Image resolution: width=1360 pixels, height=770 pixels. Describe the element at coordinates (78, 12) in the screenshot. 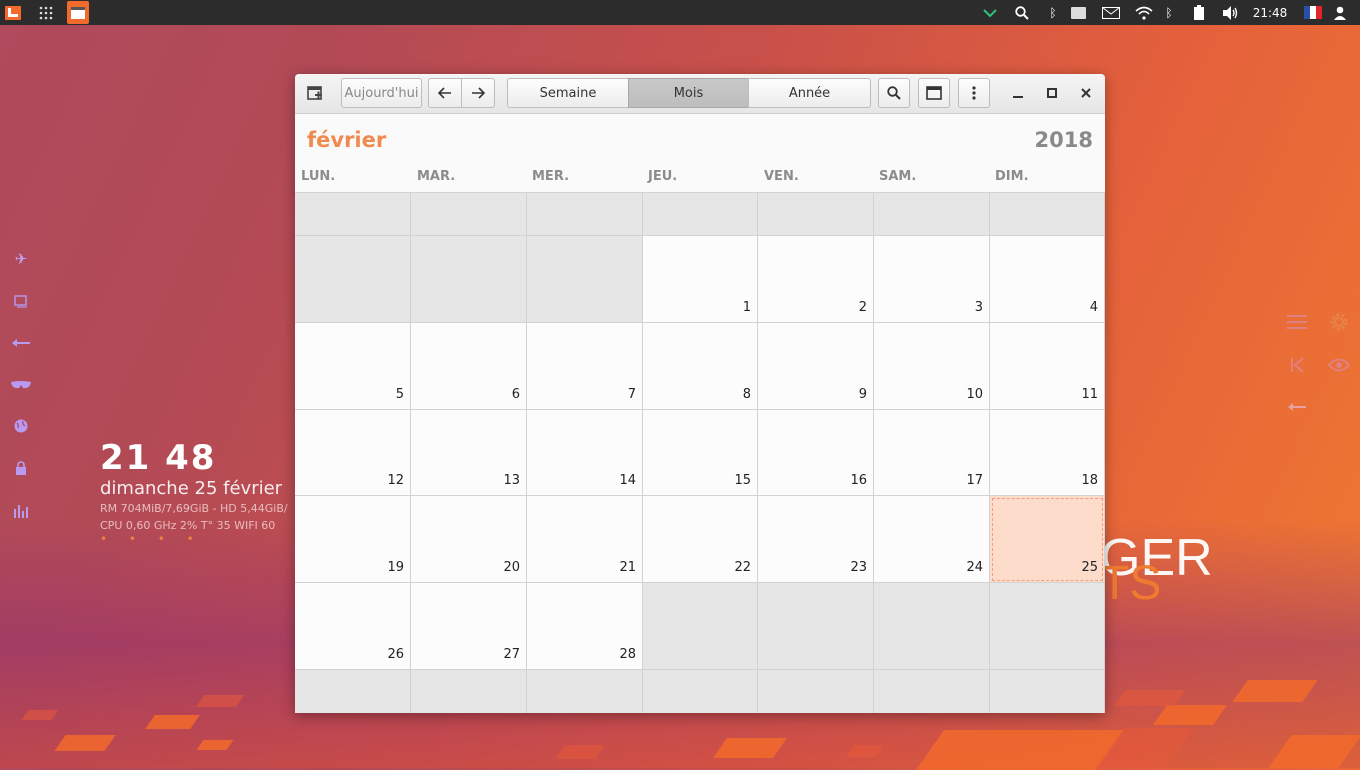

I see `calendar-task-icon` at that location.